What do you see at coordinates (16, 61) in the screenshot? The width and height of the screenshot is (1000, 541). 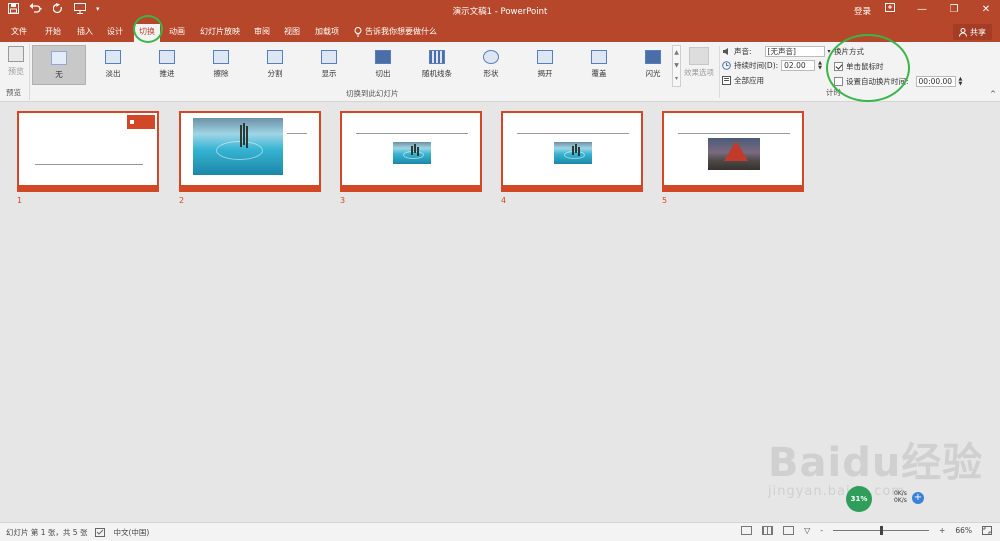 I see `preview-button: 预览` at bounding box center [16, 61].